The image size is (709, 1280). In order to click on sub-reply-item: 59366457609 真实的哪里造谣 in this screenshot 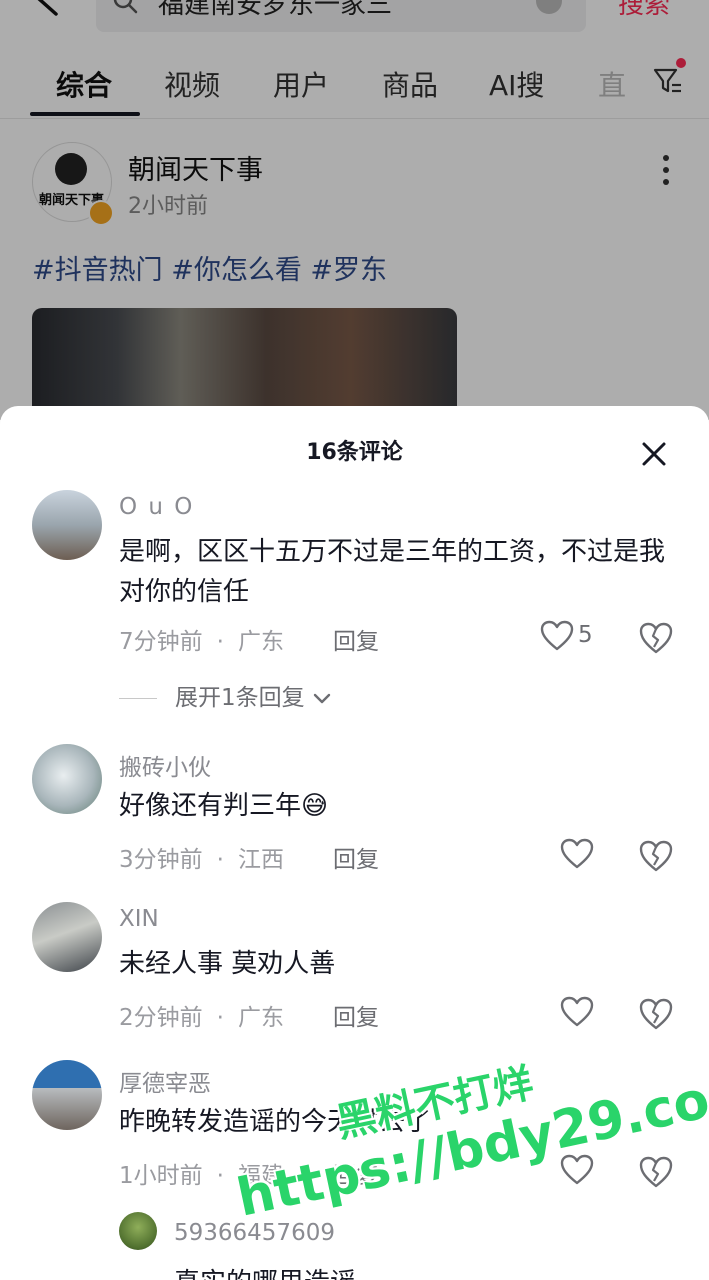, I will do `click(354, 1246)`.